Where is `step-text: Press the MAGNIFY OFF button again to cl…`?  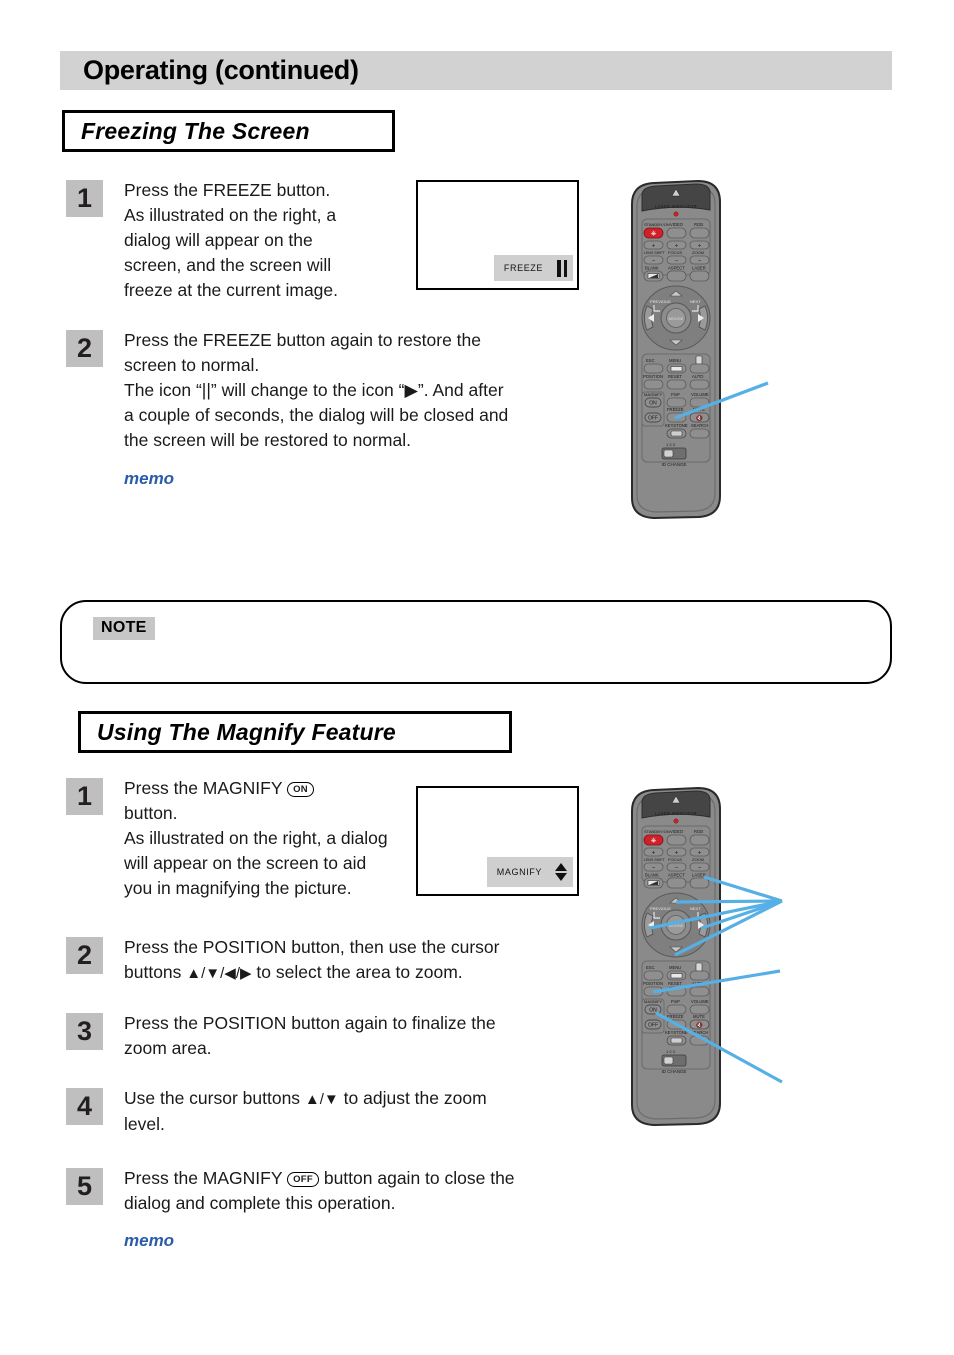 step-text: Press the MAGNIFY OFF button again to cl… is located at coordinates (319, 1209).